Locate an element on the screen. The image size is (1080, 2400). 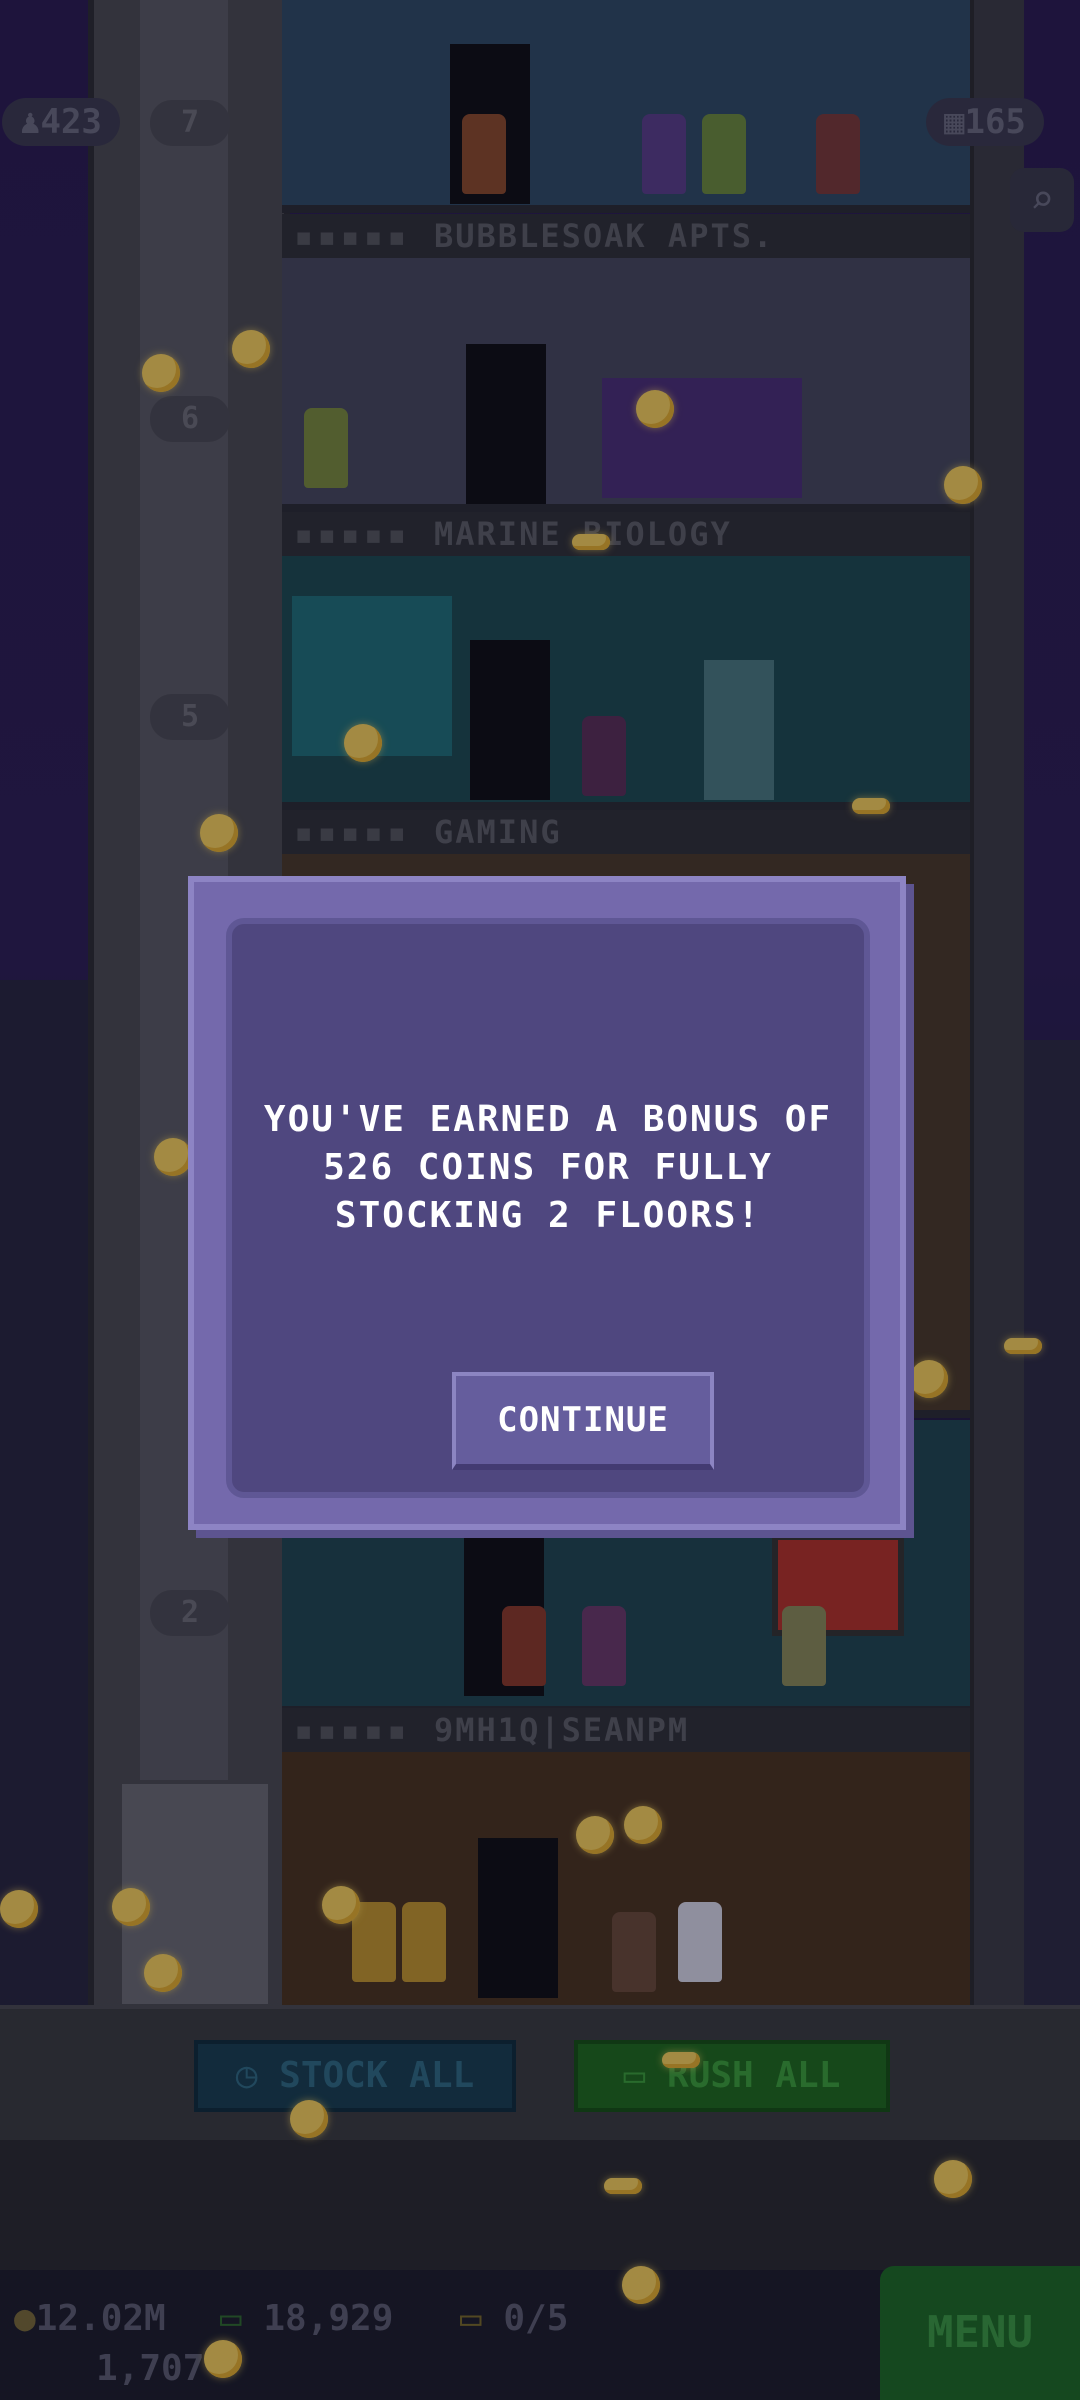
purple-bed is located at coordinates (702, 438).